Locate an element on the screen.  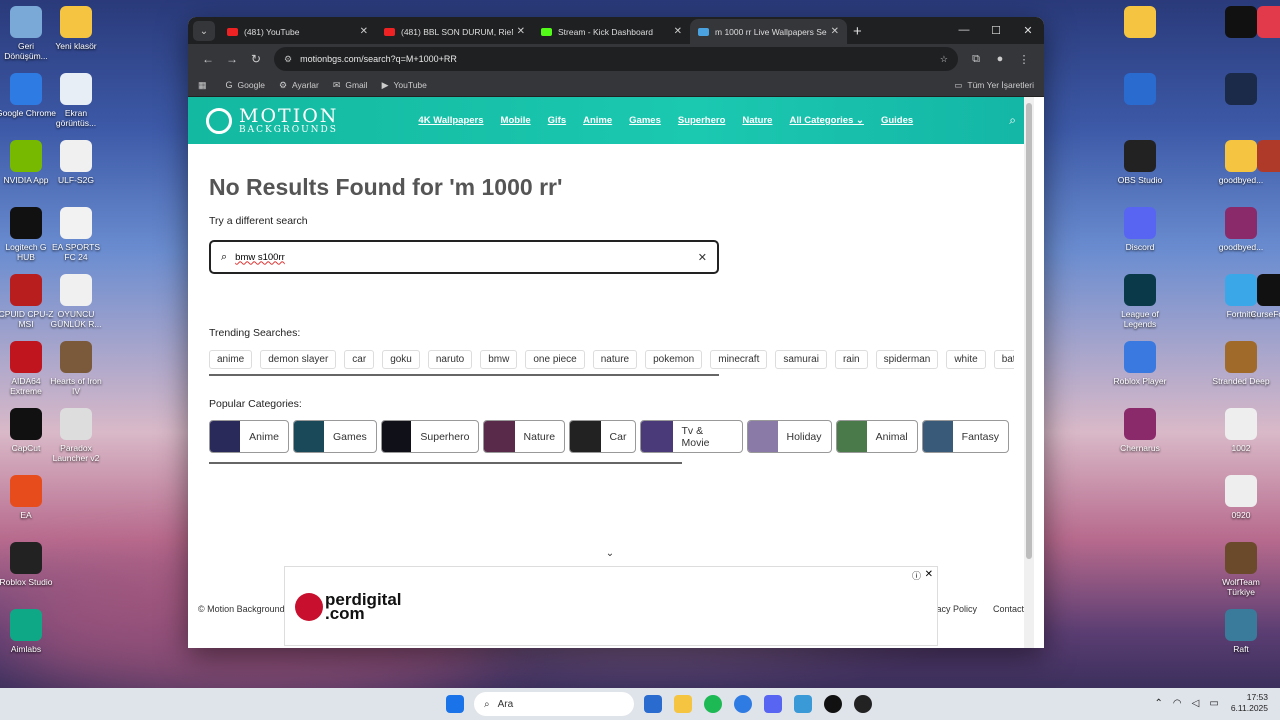
search-input: ⌕ bmw s100rr ✕ is located at coordinates (464, 257).